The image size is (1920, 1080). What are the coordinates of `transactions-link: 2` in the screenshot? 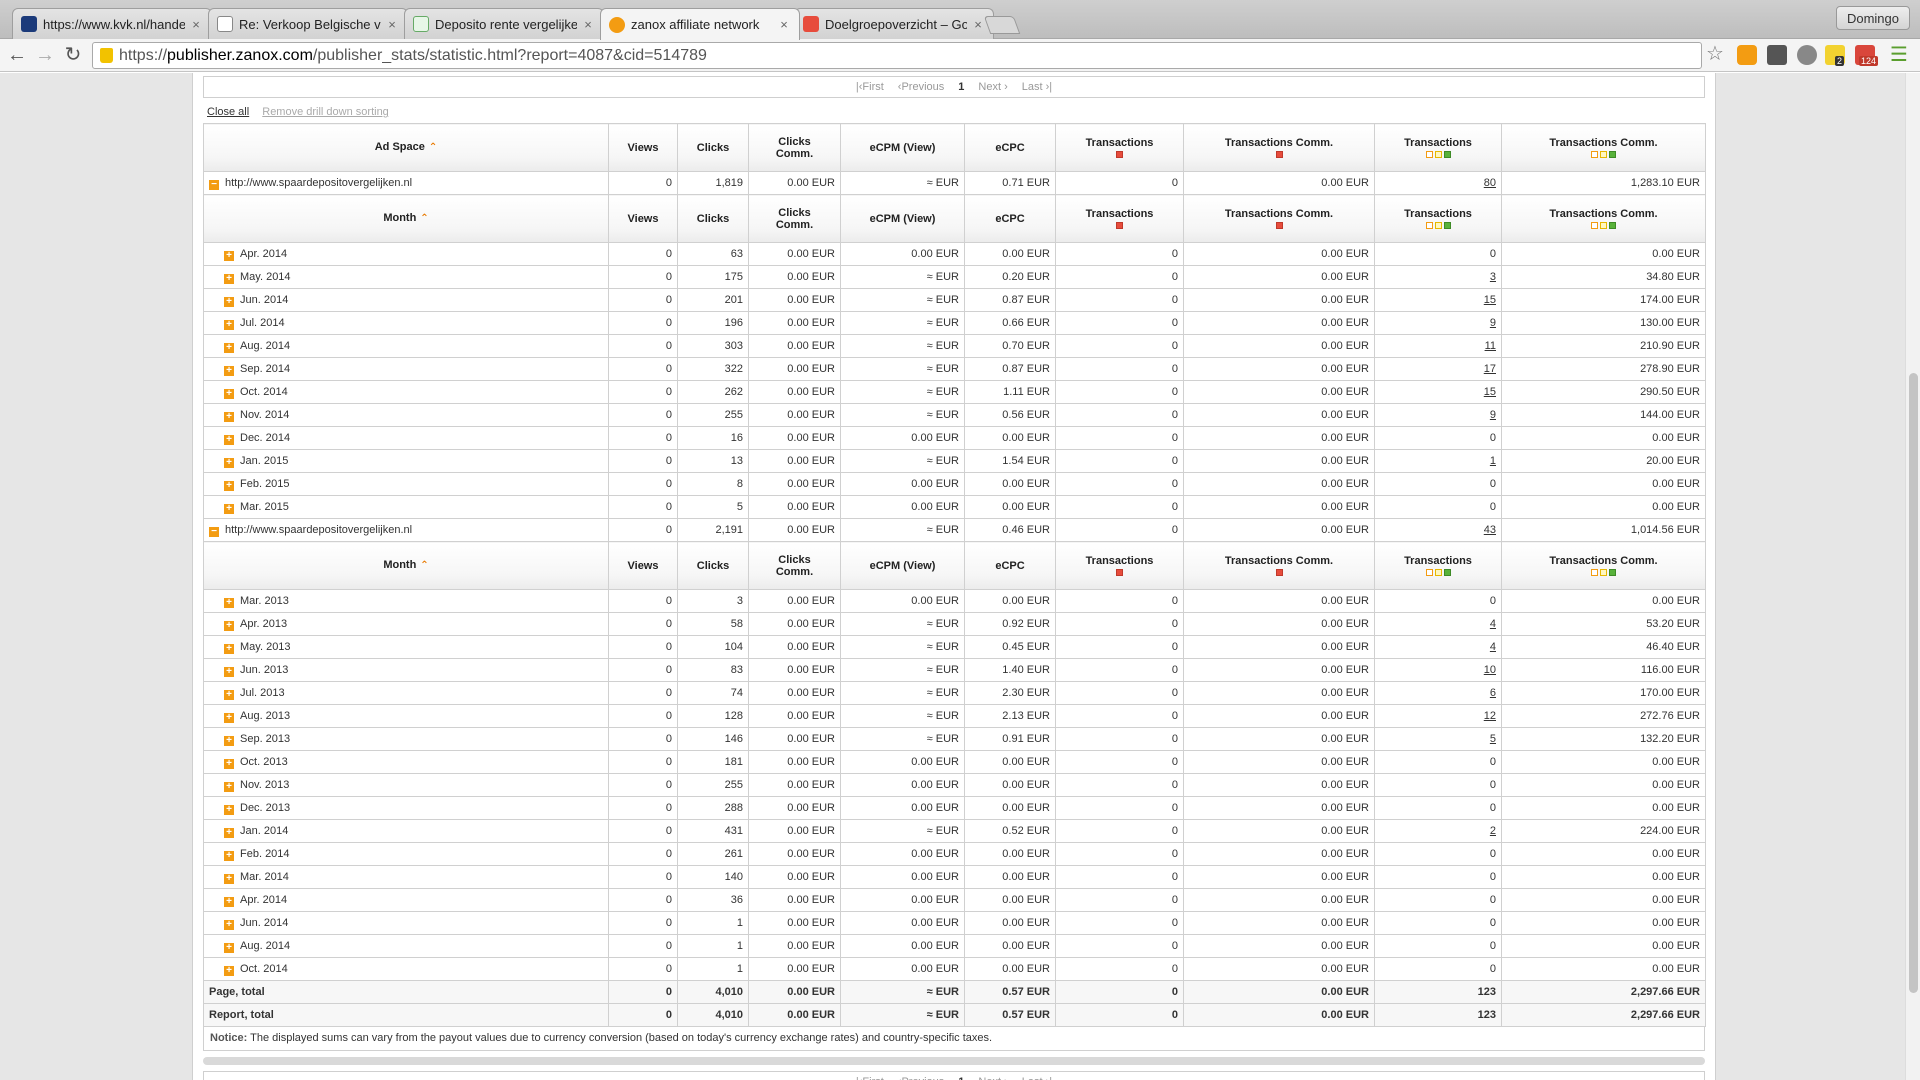 It's located at (1493, 831).